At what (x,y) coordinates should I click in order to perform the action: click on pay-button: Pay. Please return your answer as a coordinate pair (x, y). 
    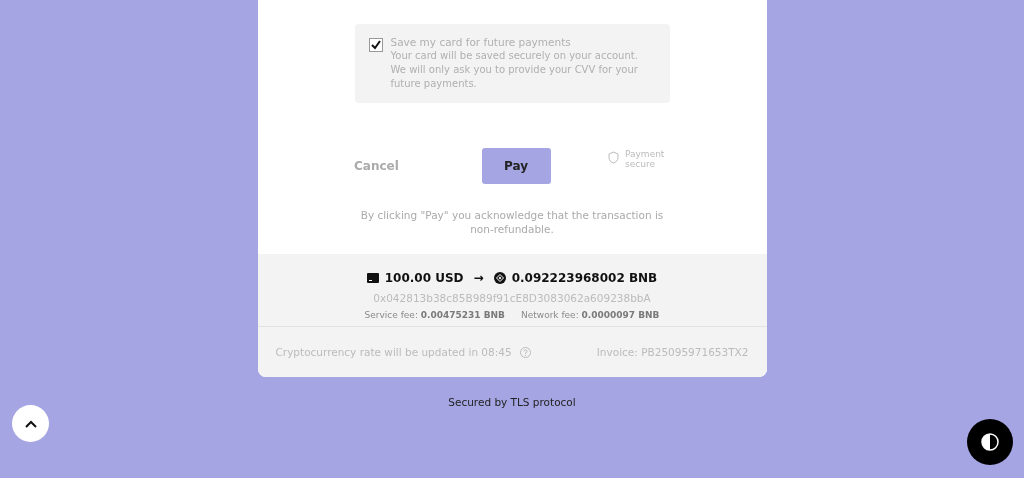
    Looking at the image, I should click on (516, 166).